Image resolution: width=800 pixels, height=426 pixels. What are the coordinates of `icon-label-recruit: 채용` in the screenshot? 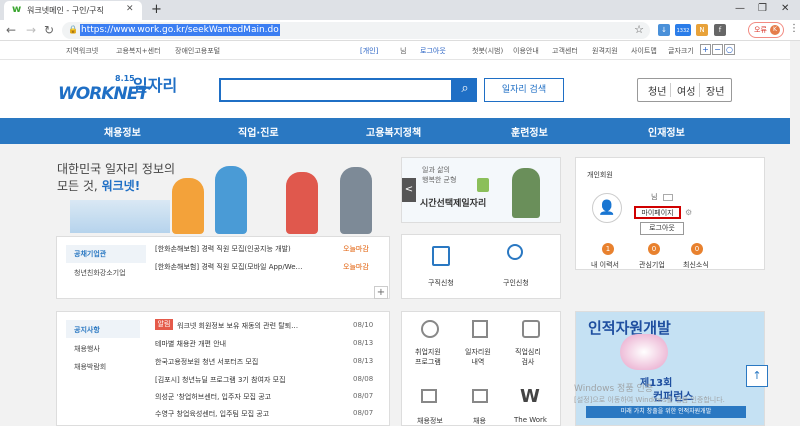 It's located at (479, 421).